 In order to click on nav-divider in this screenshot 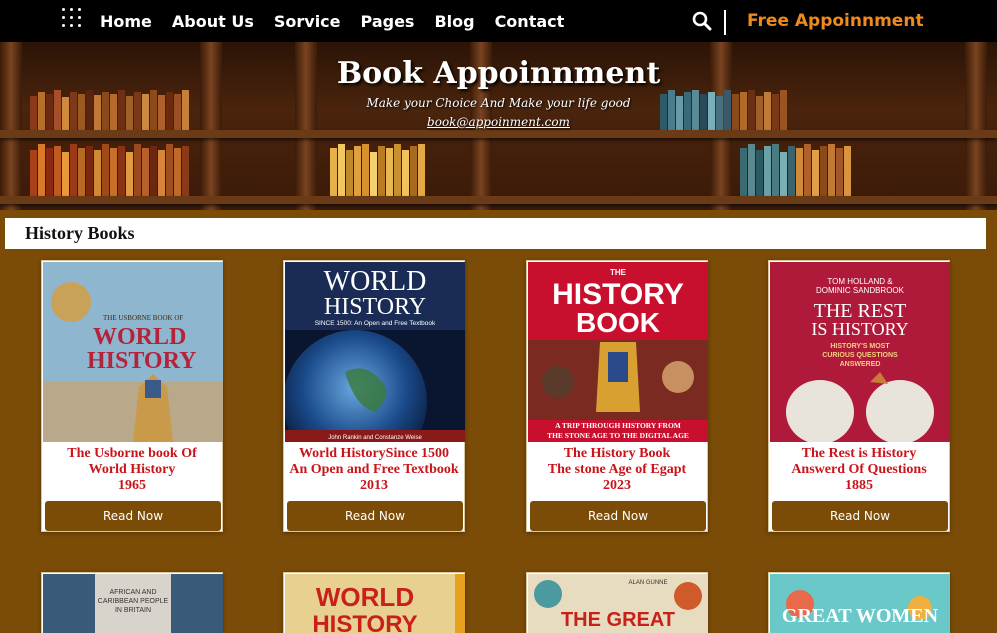, I will do `click(725, 22)`.